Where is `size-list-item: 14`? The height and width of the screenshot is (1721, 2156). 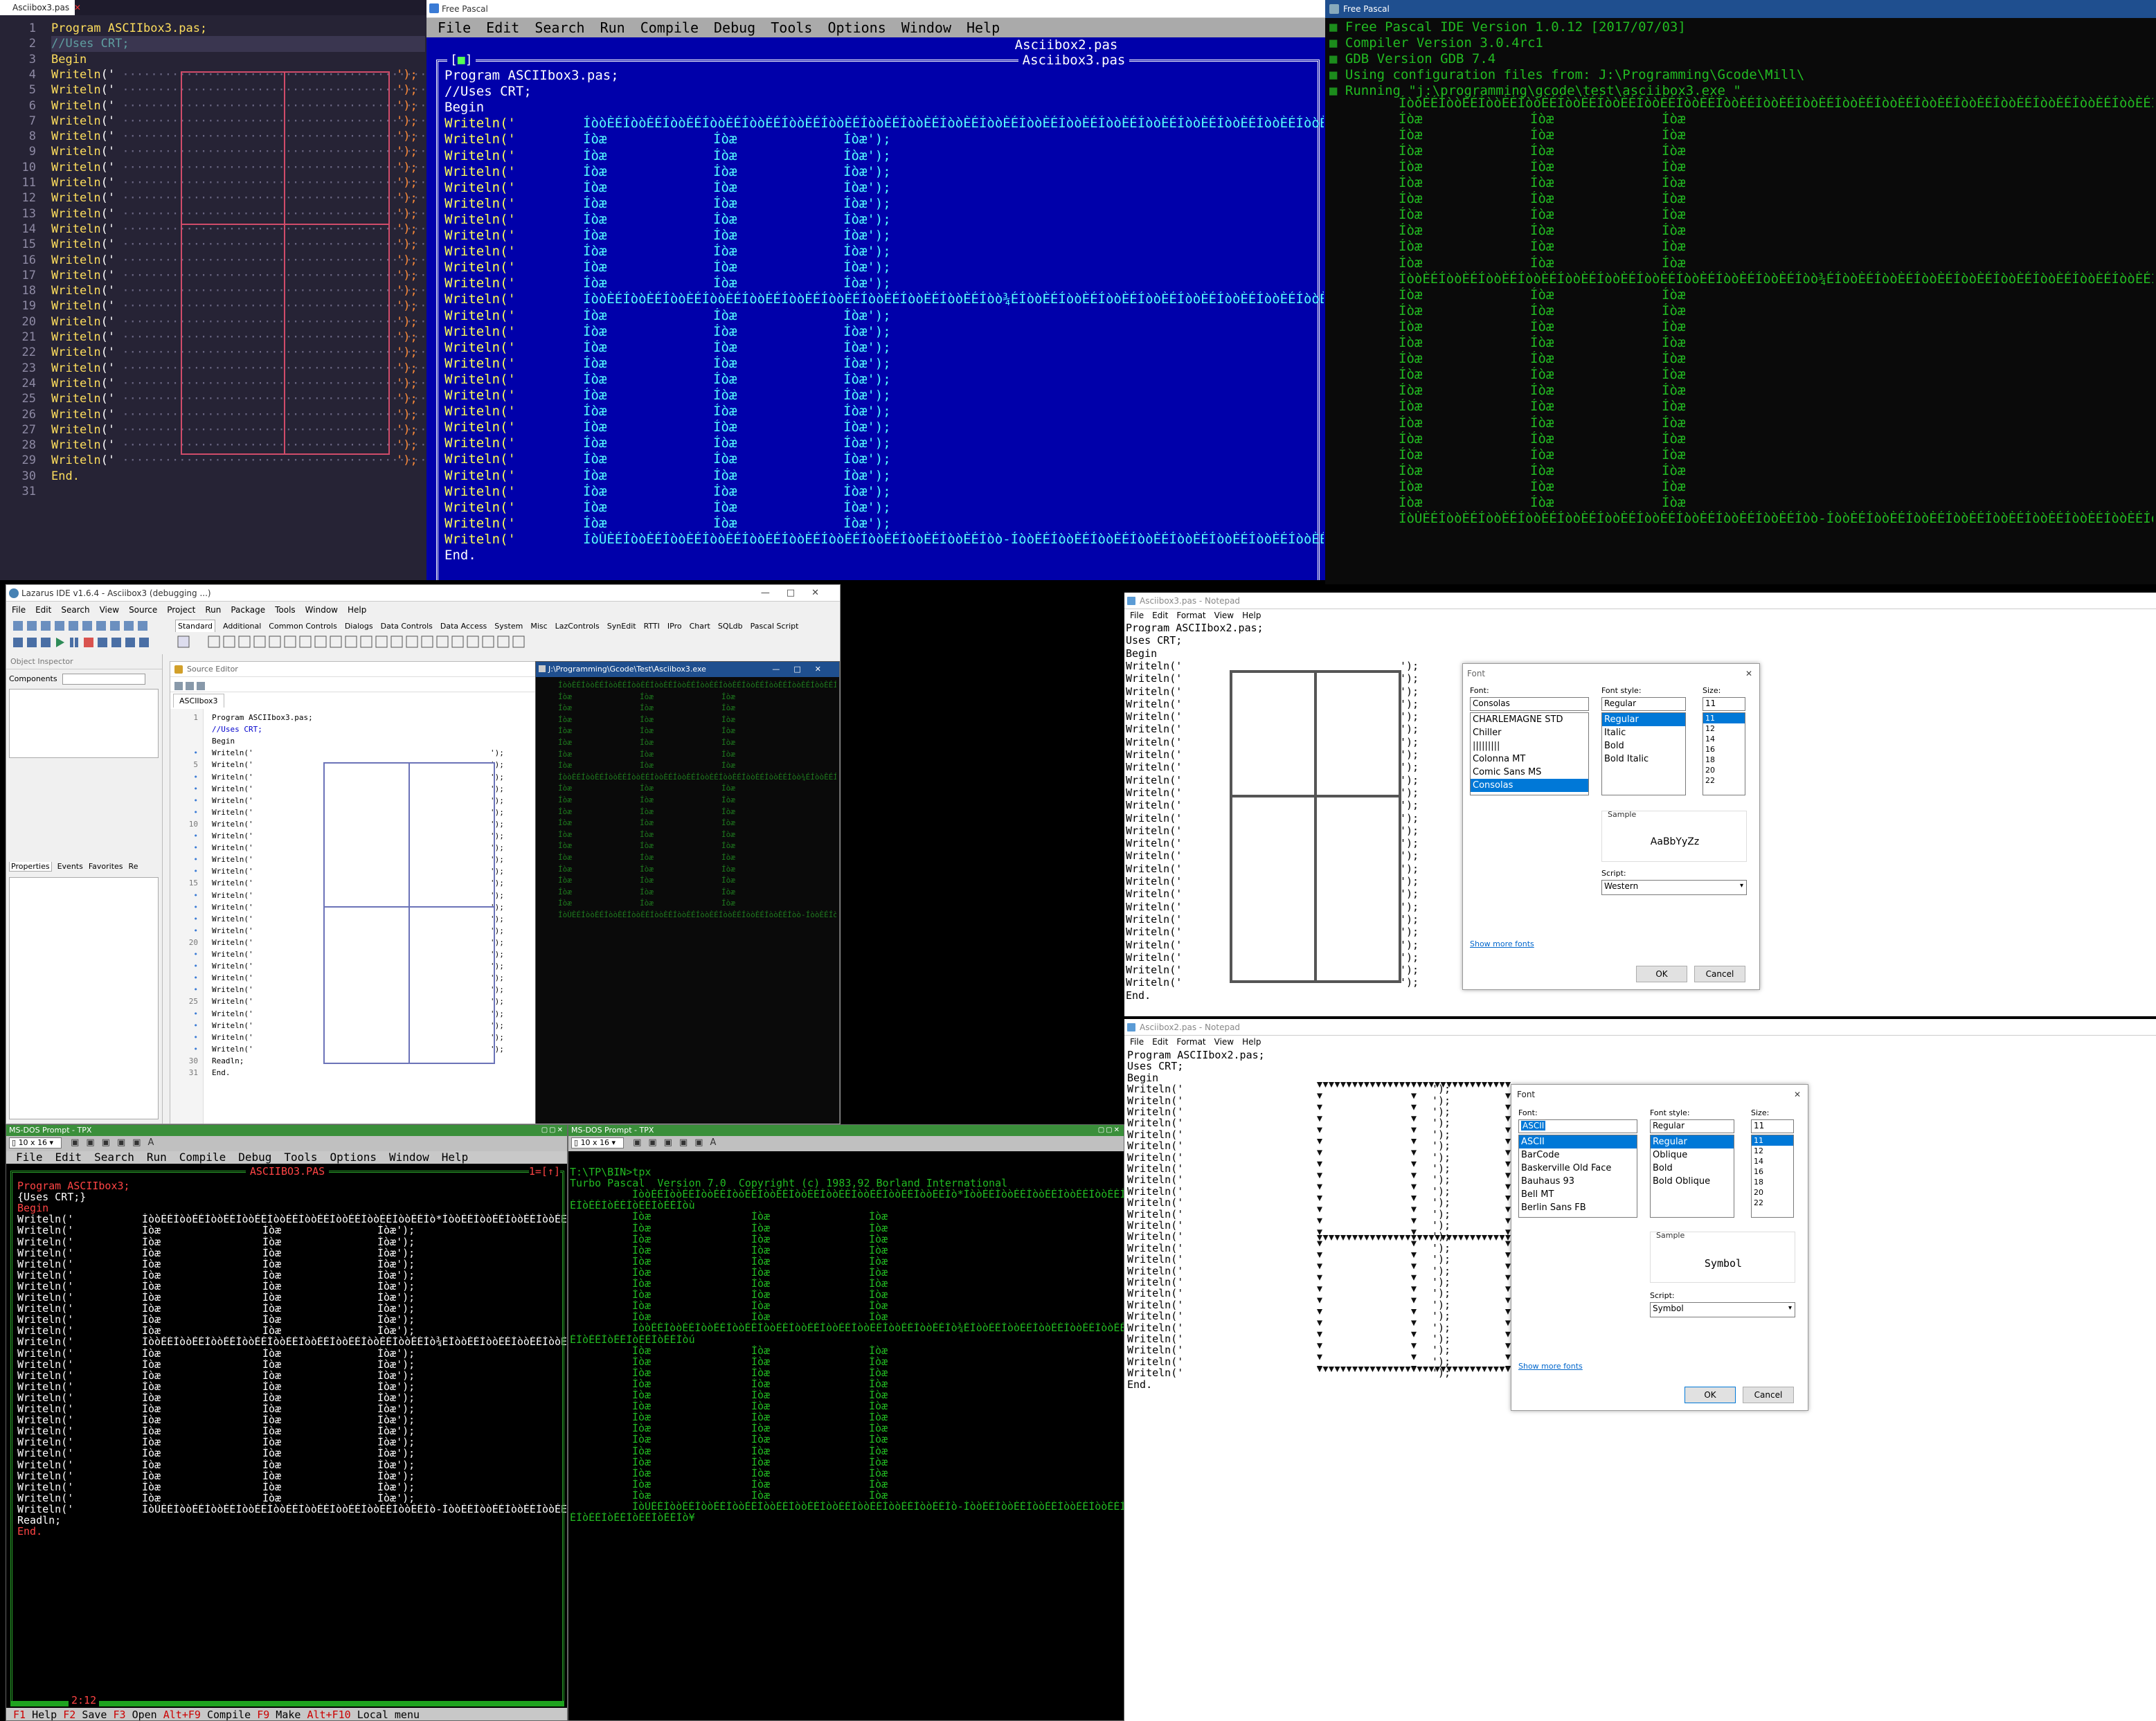 size-list-item: 14 is located at coordinates (1772, 1161).